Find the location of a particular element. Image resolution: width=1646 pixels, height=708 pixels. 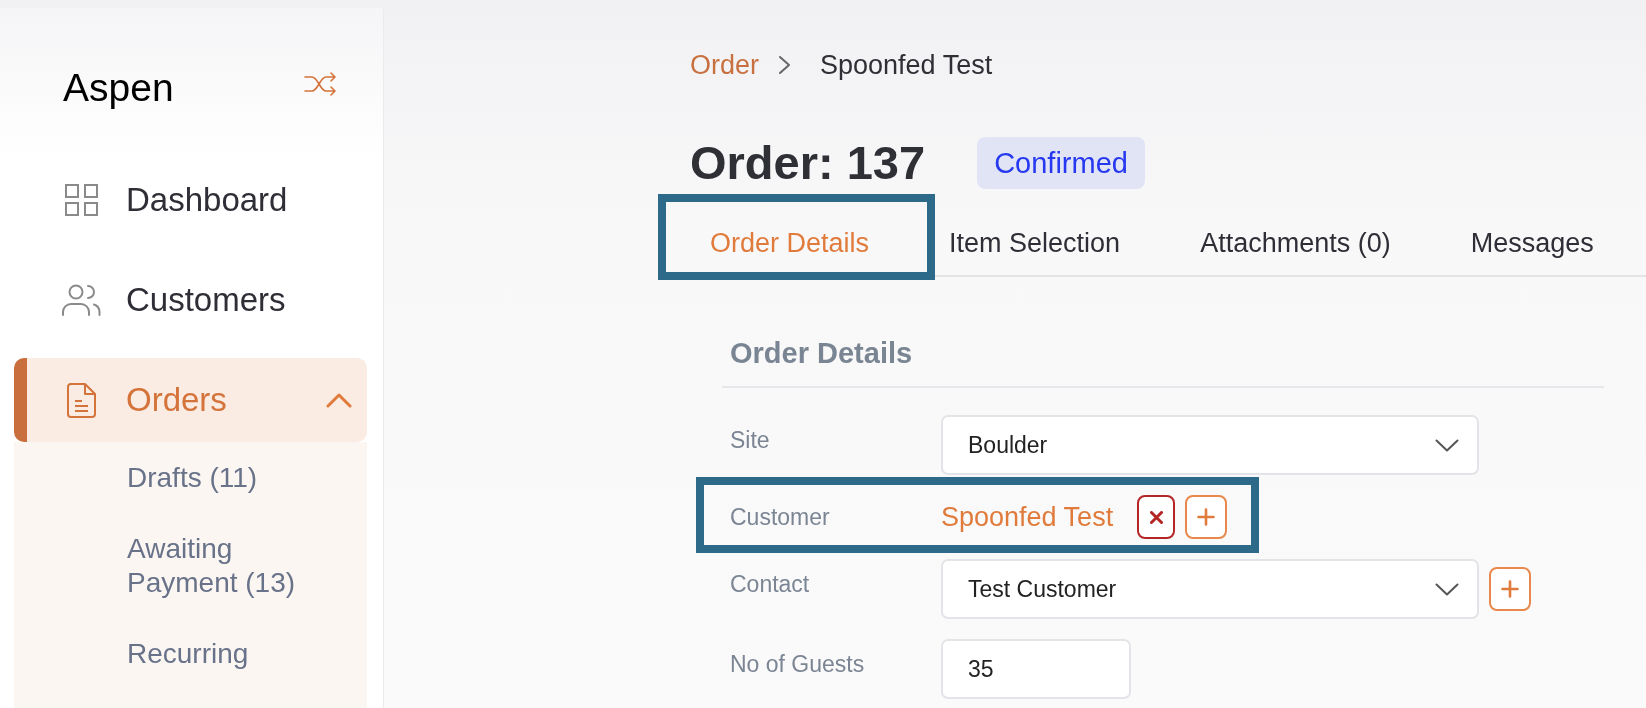

tab: Messages is located at coordinates (1532, 238).